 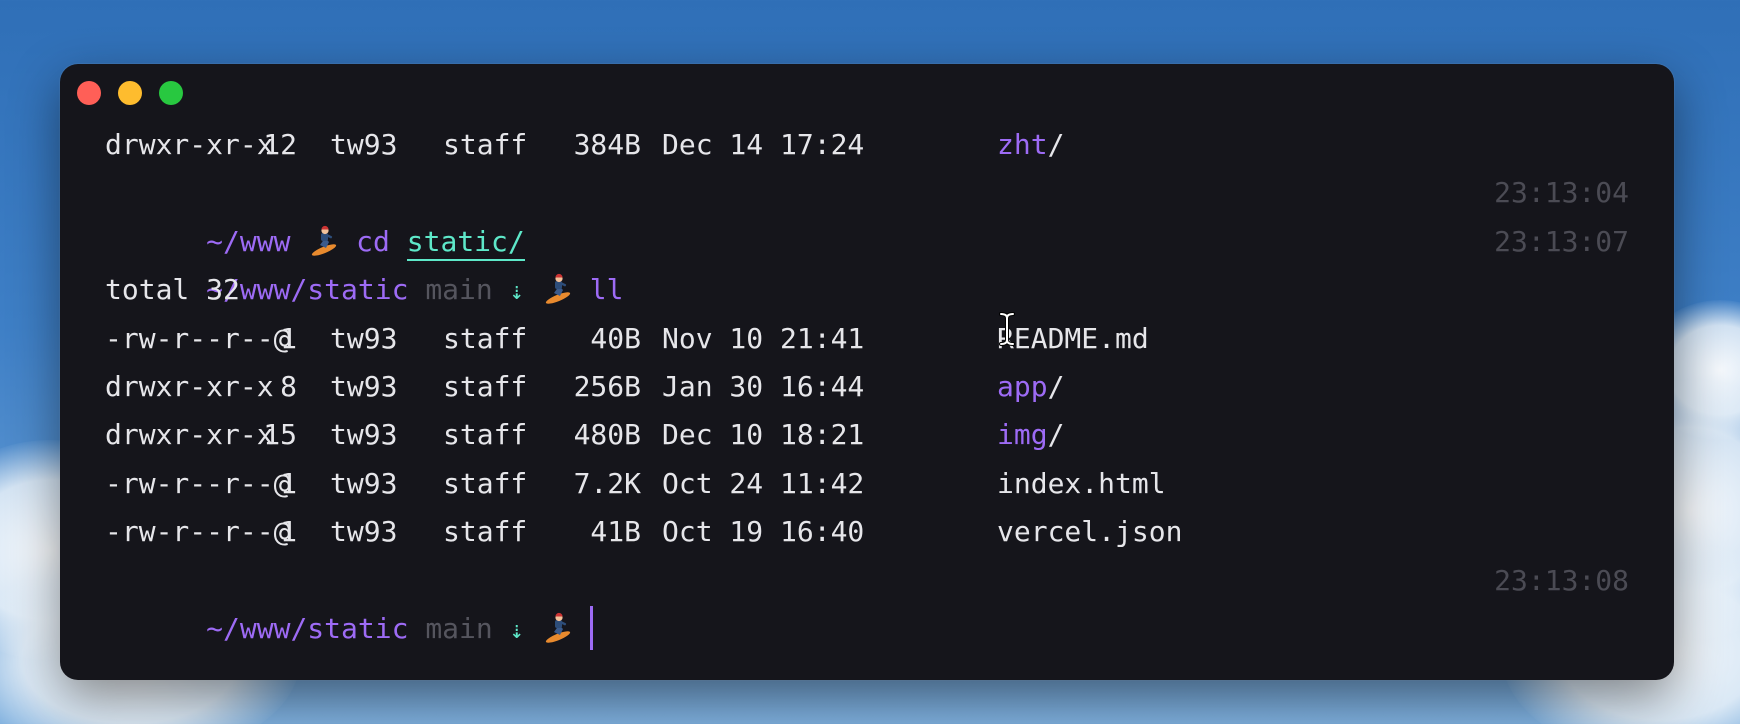 What do you see at coordinates (607, 386) in the screenshot?
I see `file-size: 256B` at bounding box center [607, 386].